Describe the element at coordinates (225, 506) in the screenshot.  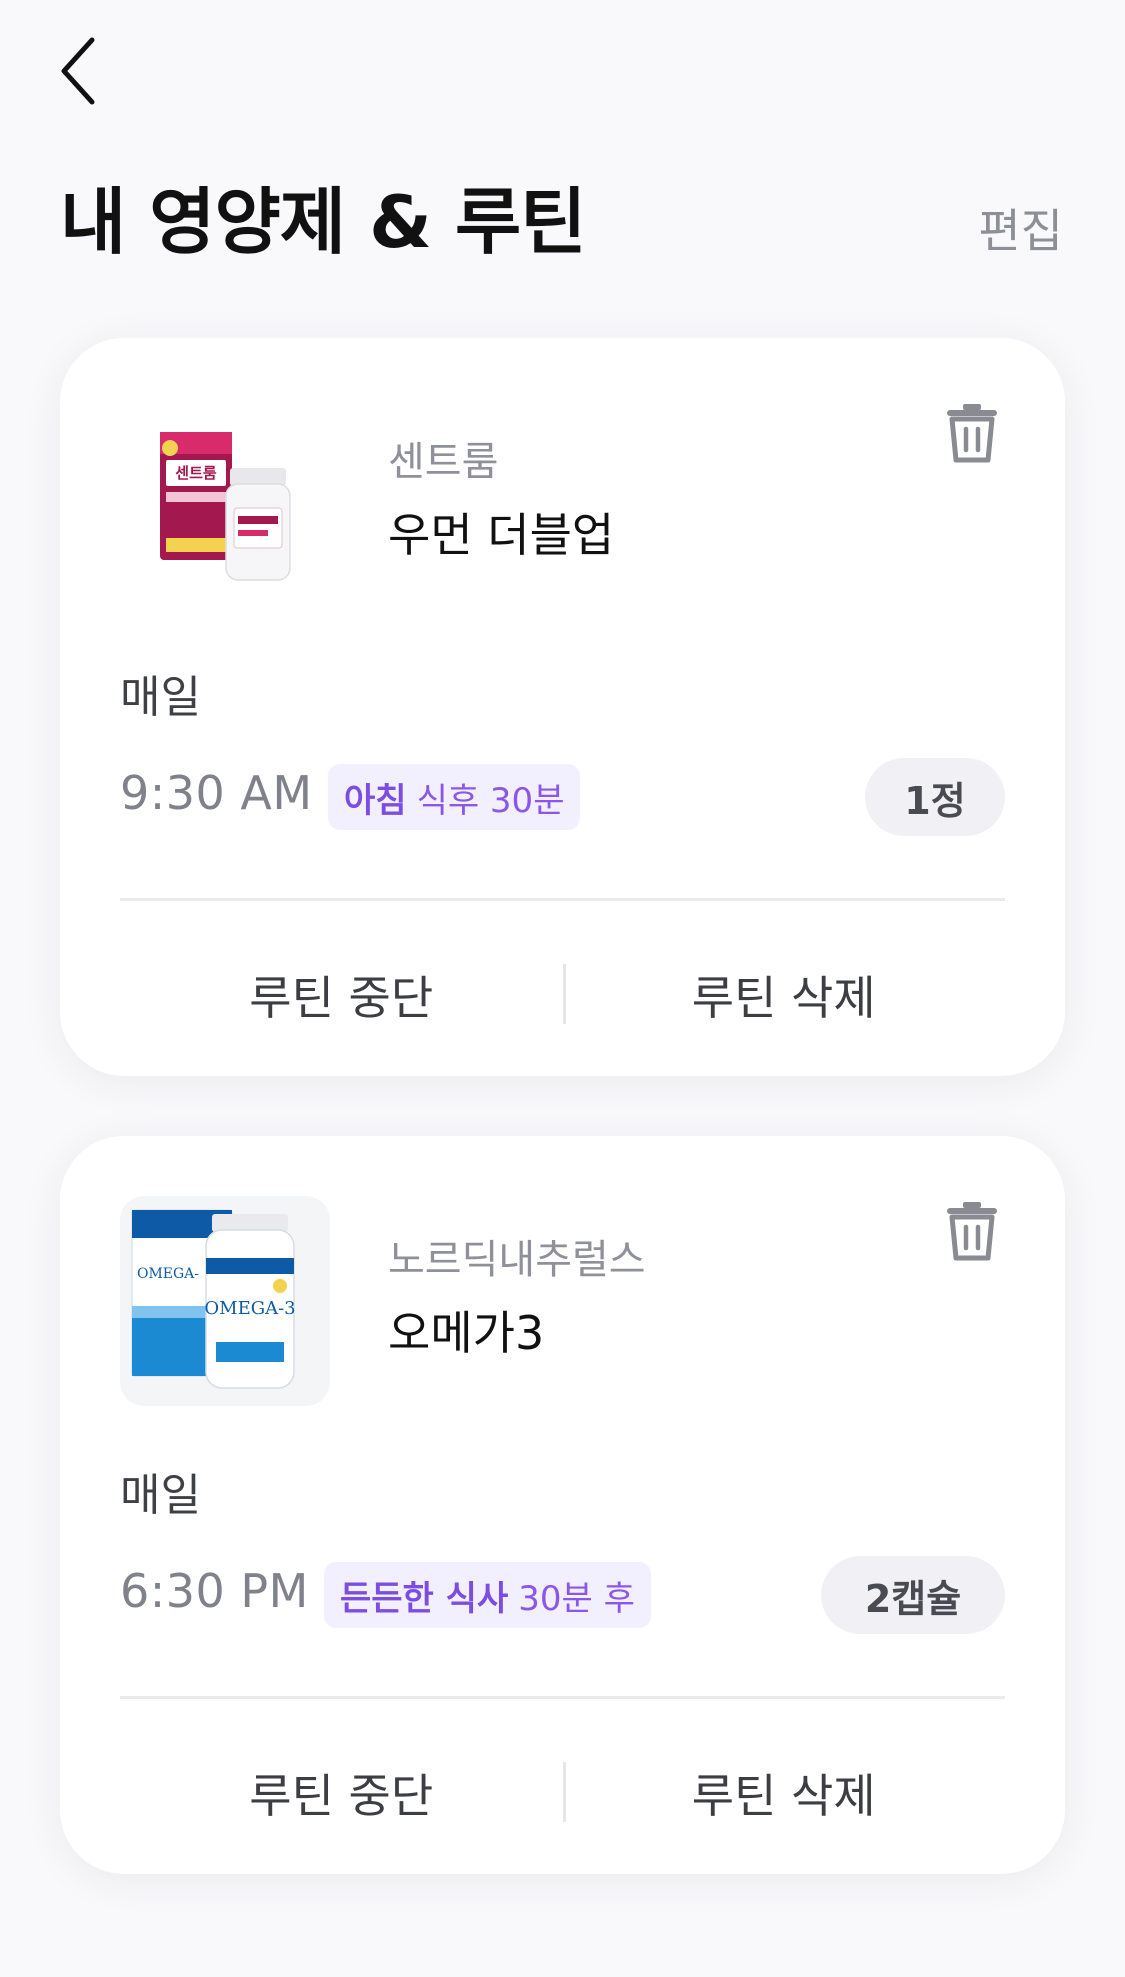
I see `supplement-box-image: 센트룸` at that location.